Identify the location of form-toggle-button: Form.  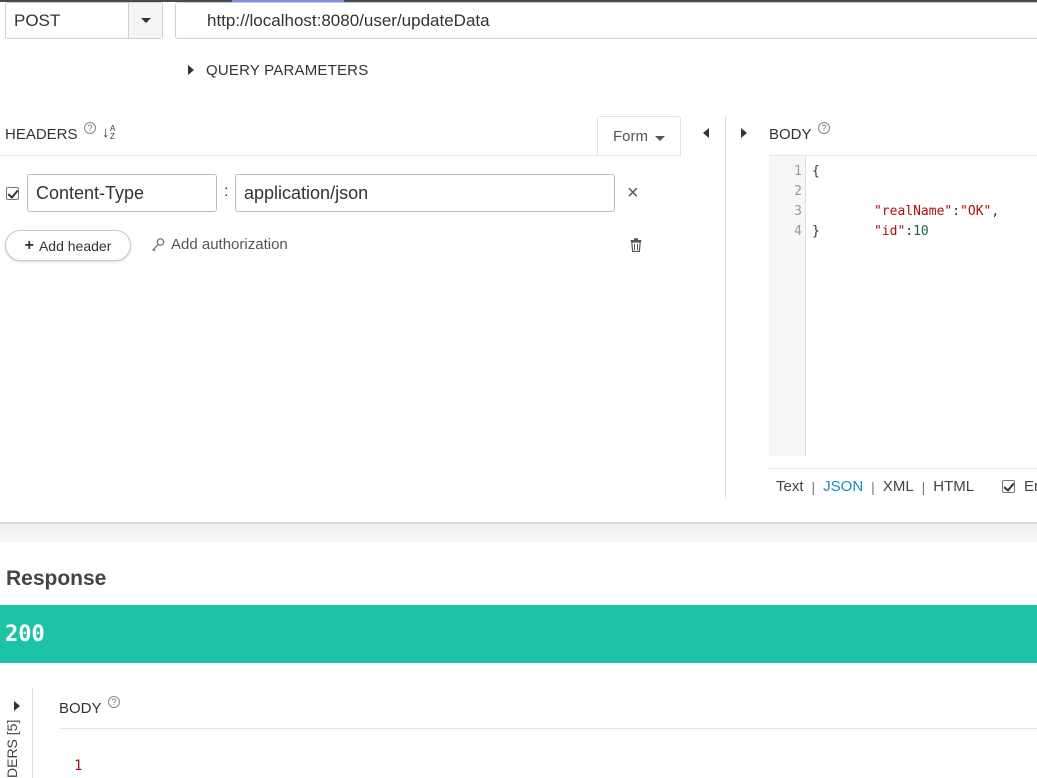
(639, 136).